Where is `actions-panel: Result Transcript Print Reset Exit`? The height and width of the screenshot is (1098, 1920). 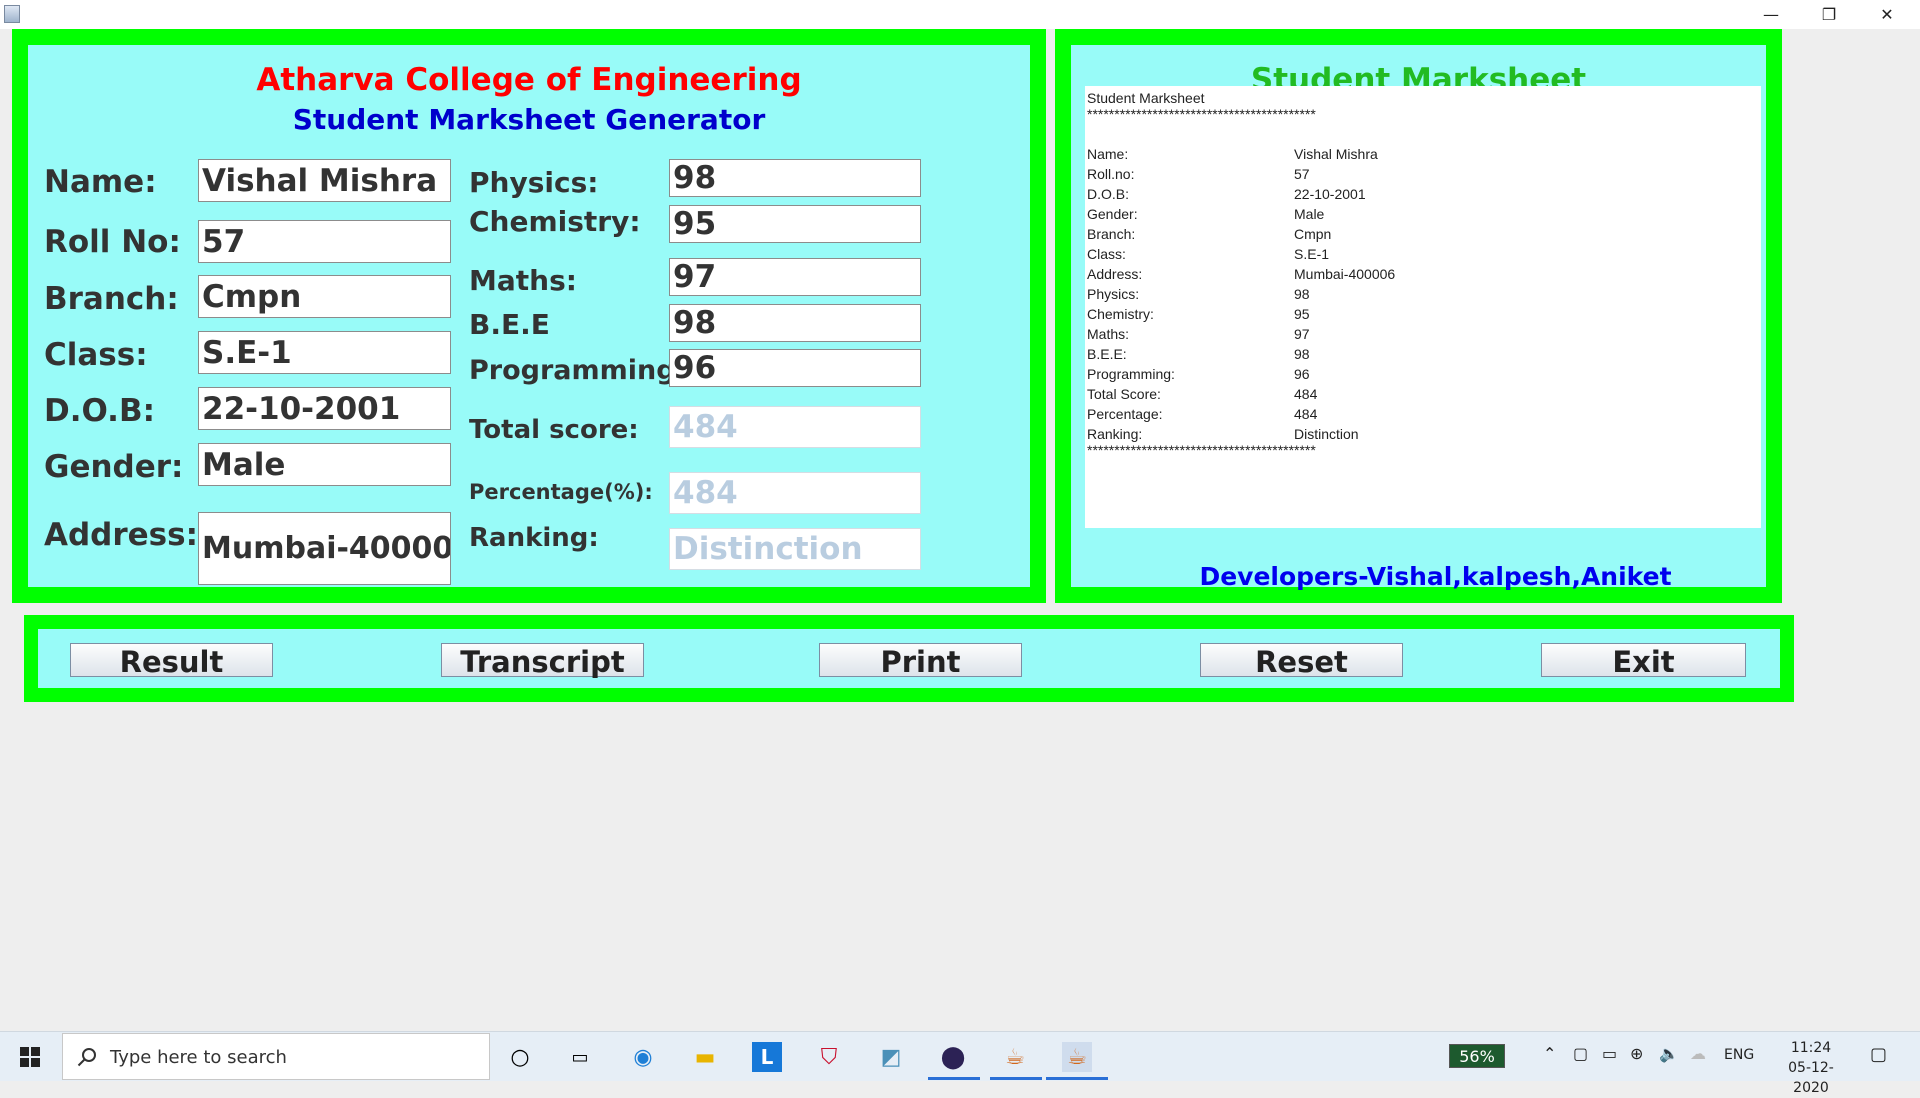 actions-panel: Result Transcript Print Reset Exit is located at coordinates (909, 658).